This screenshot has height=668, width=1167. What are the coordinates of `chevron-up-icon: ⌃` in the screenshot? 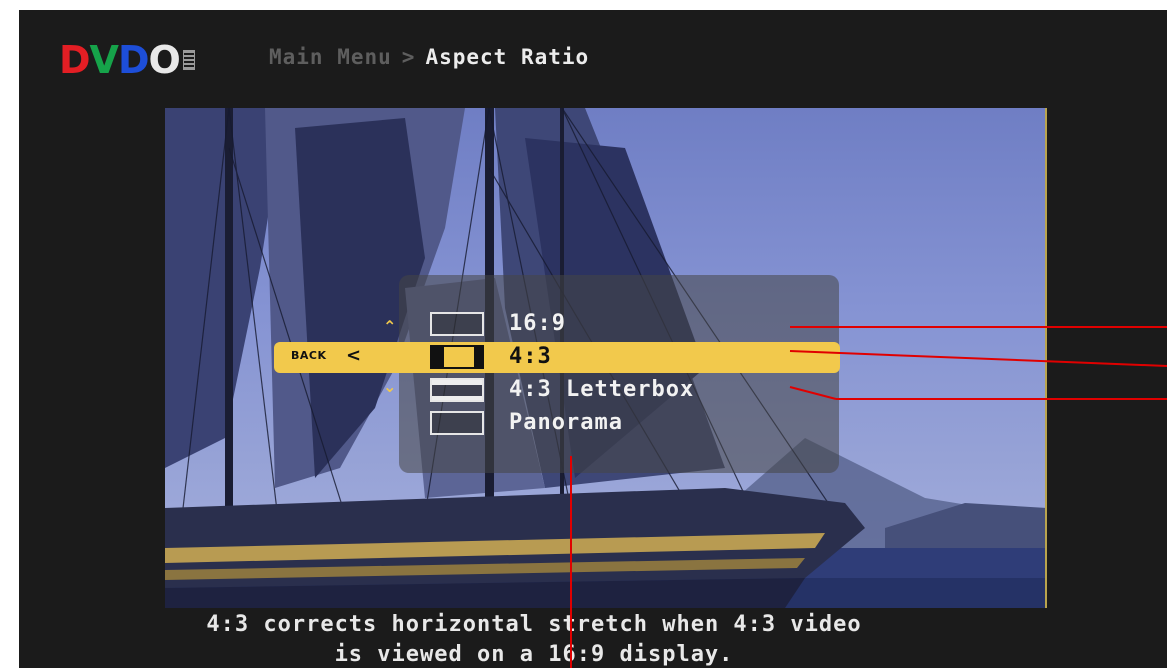 It's located at (389, 327).